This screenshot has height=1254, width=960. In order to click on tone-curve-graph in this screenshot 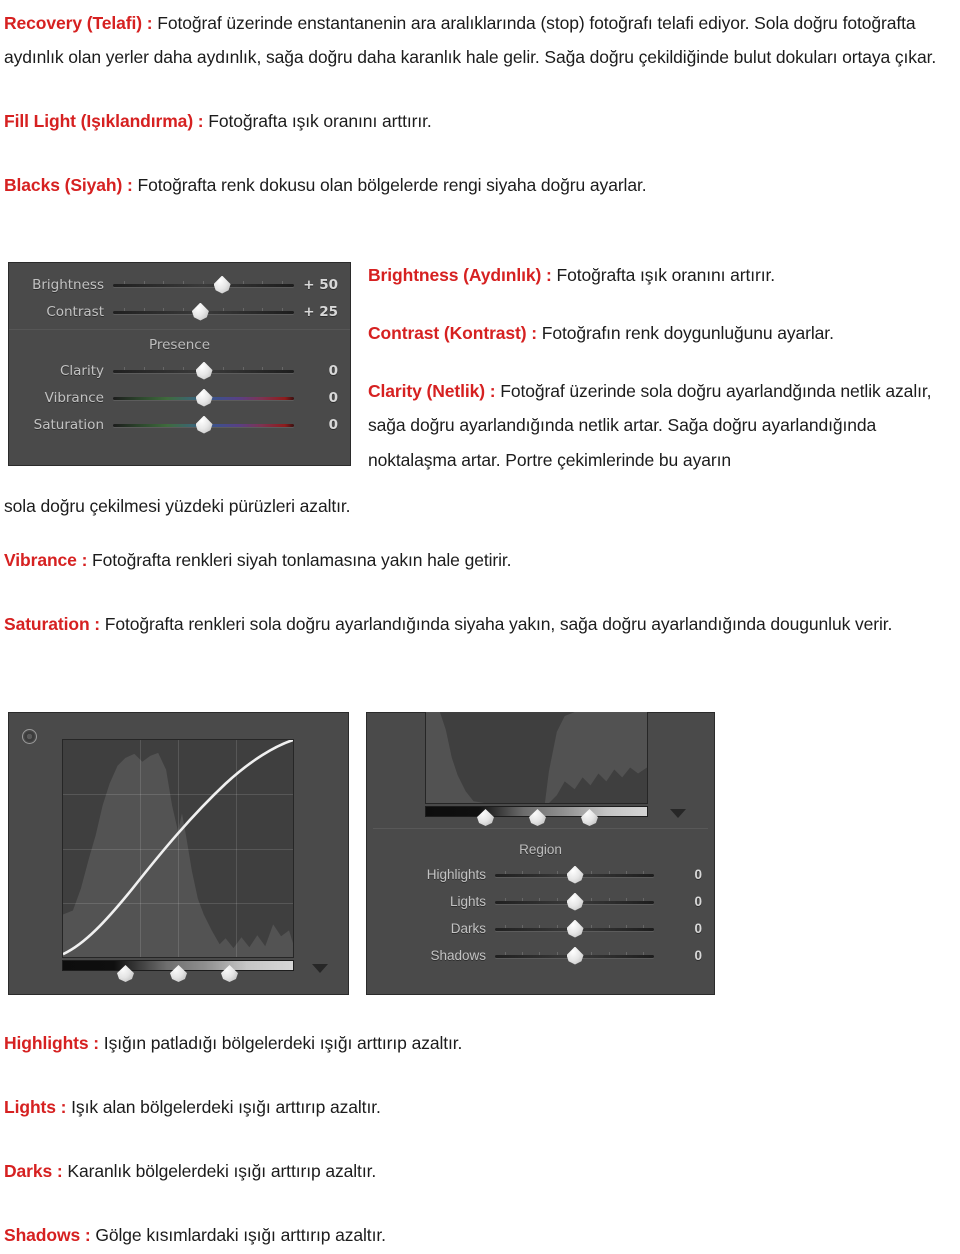, I will do `click(178, 848)`.